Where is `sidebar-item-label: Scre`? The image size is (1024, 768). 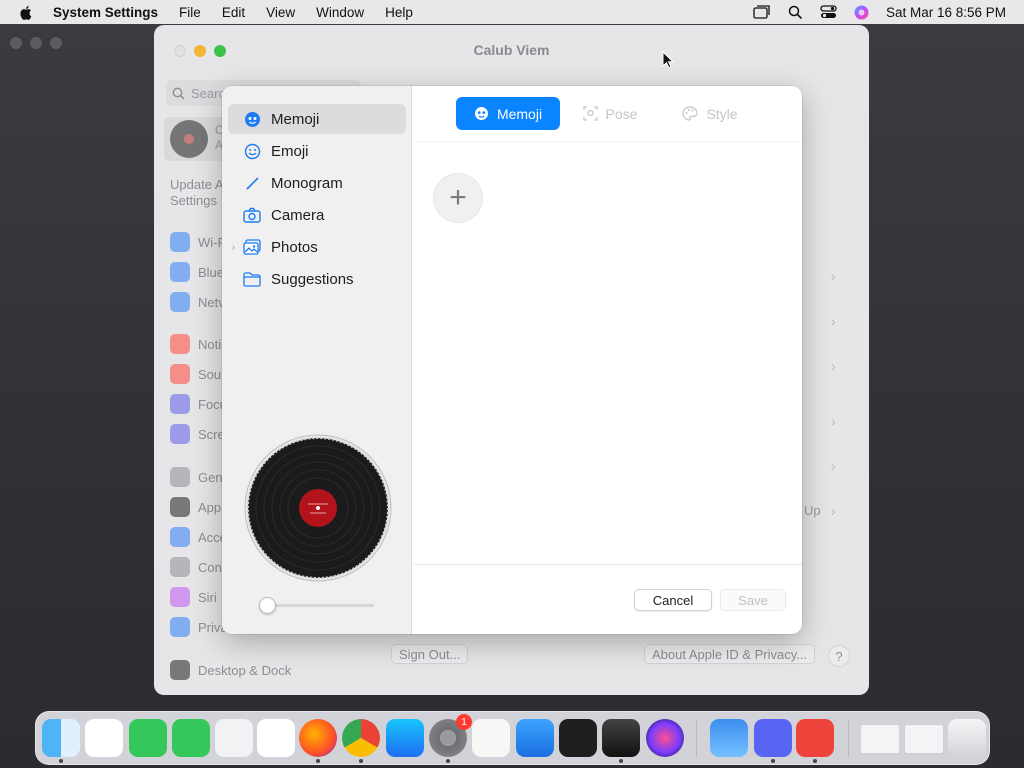
sidebar-item-label: Scre is located at coordinates (211, 434).